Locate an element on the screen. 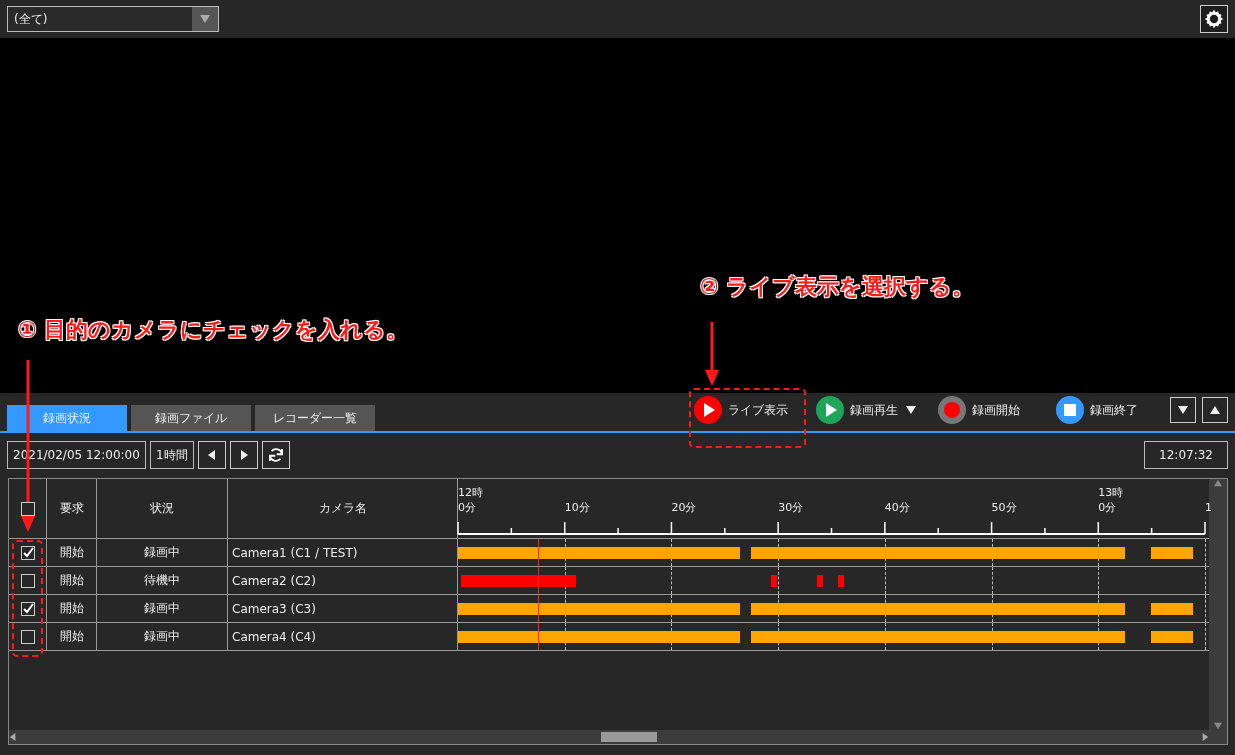 The image size is (1235, 755). annotation-arrow is located at coordinates (712, 354).